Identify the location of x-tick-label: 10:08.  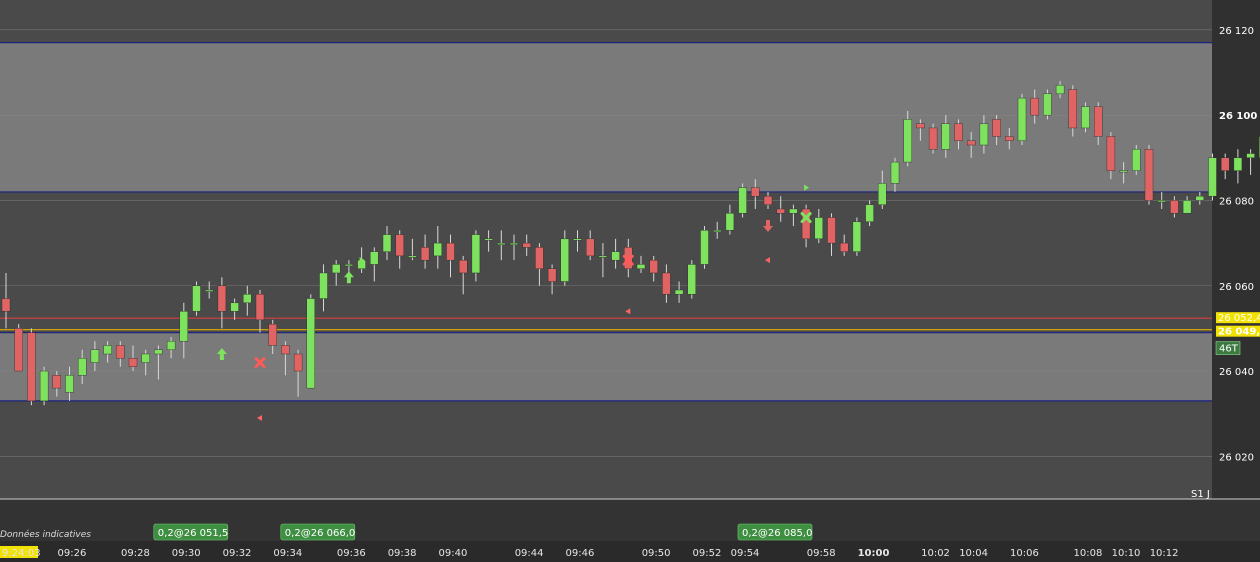
(1088, 553).